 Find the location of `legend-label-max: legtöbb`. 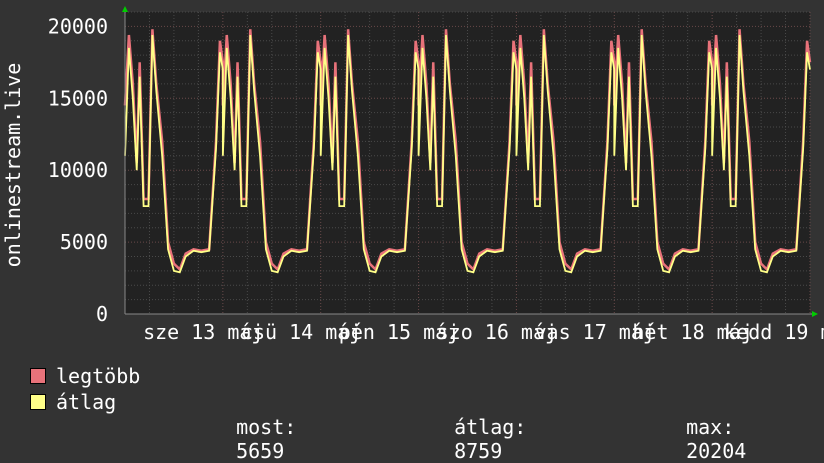

legend-label-max: legtöbb is located at coordinates (98, 376).